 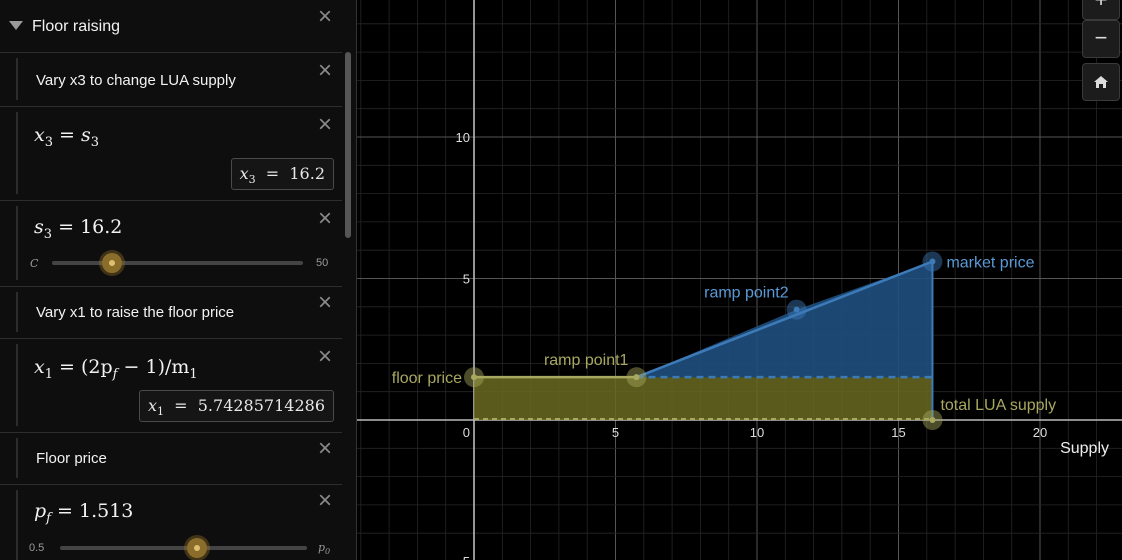 I want to click on note-row: Vary x3 to change LUA supply ×, so click(x=171, y=79).